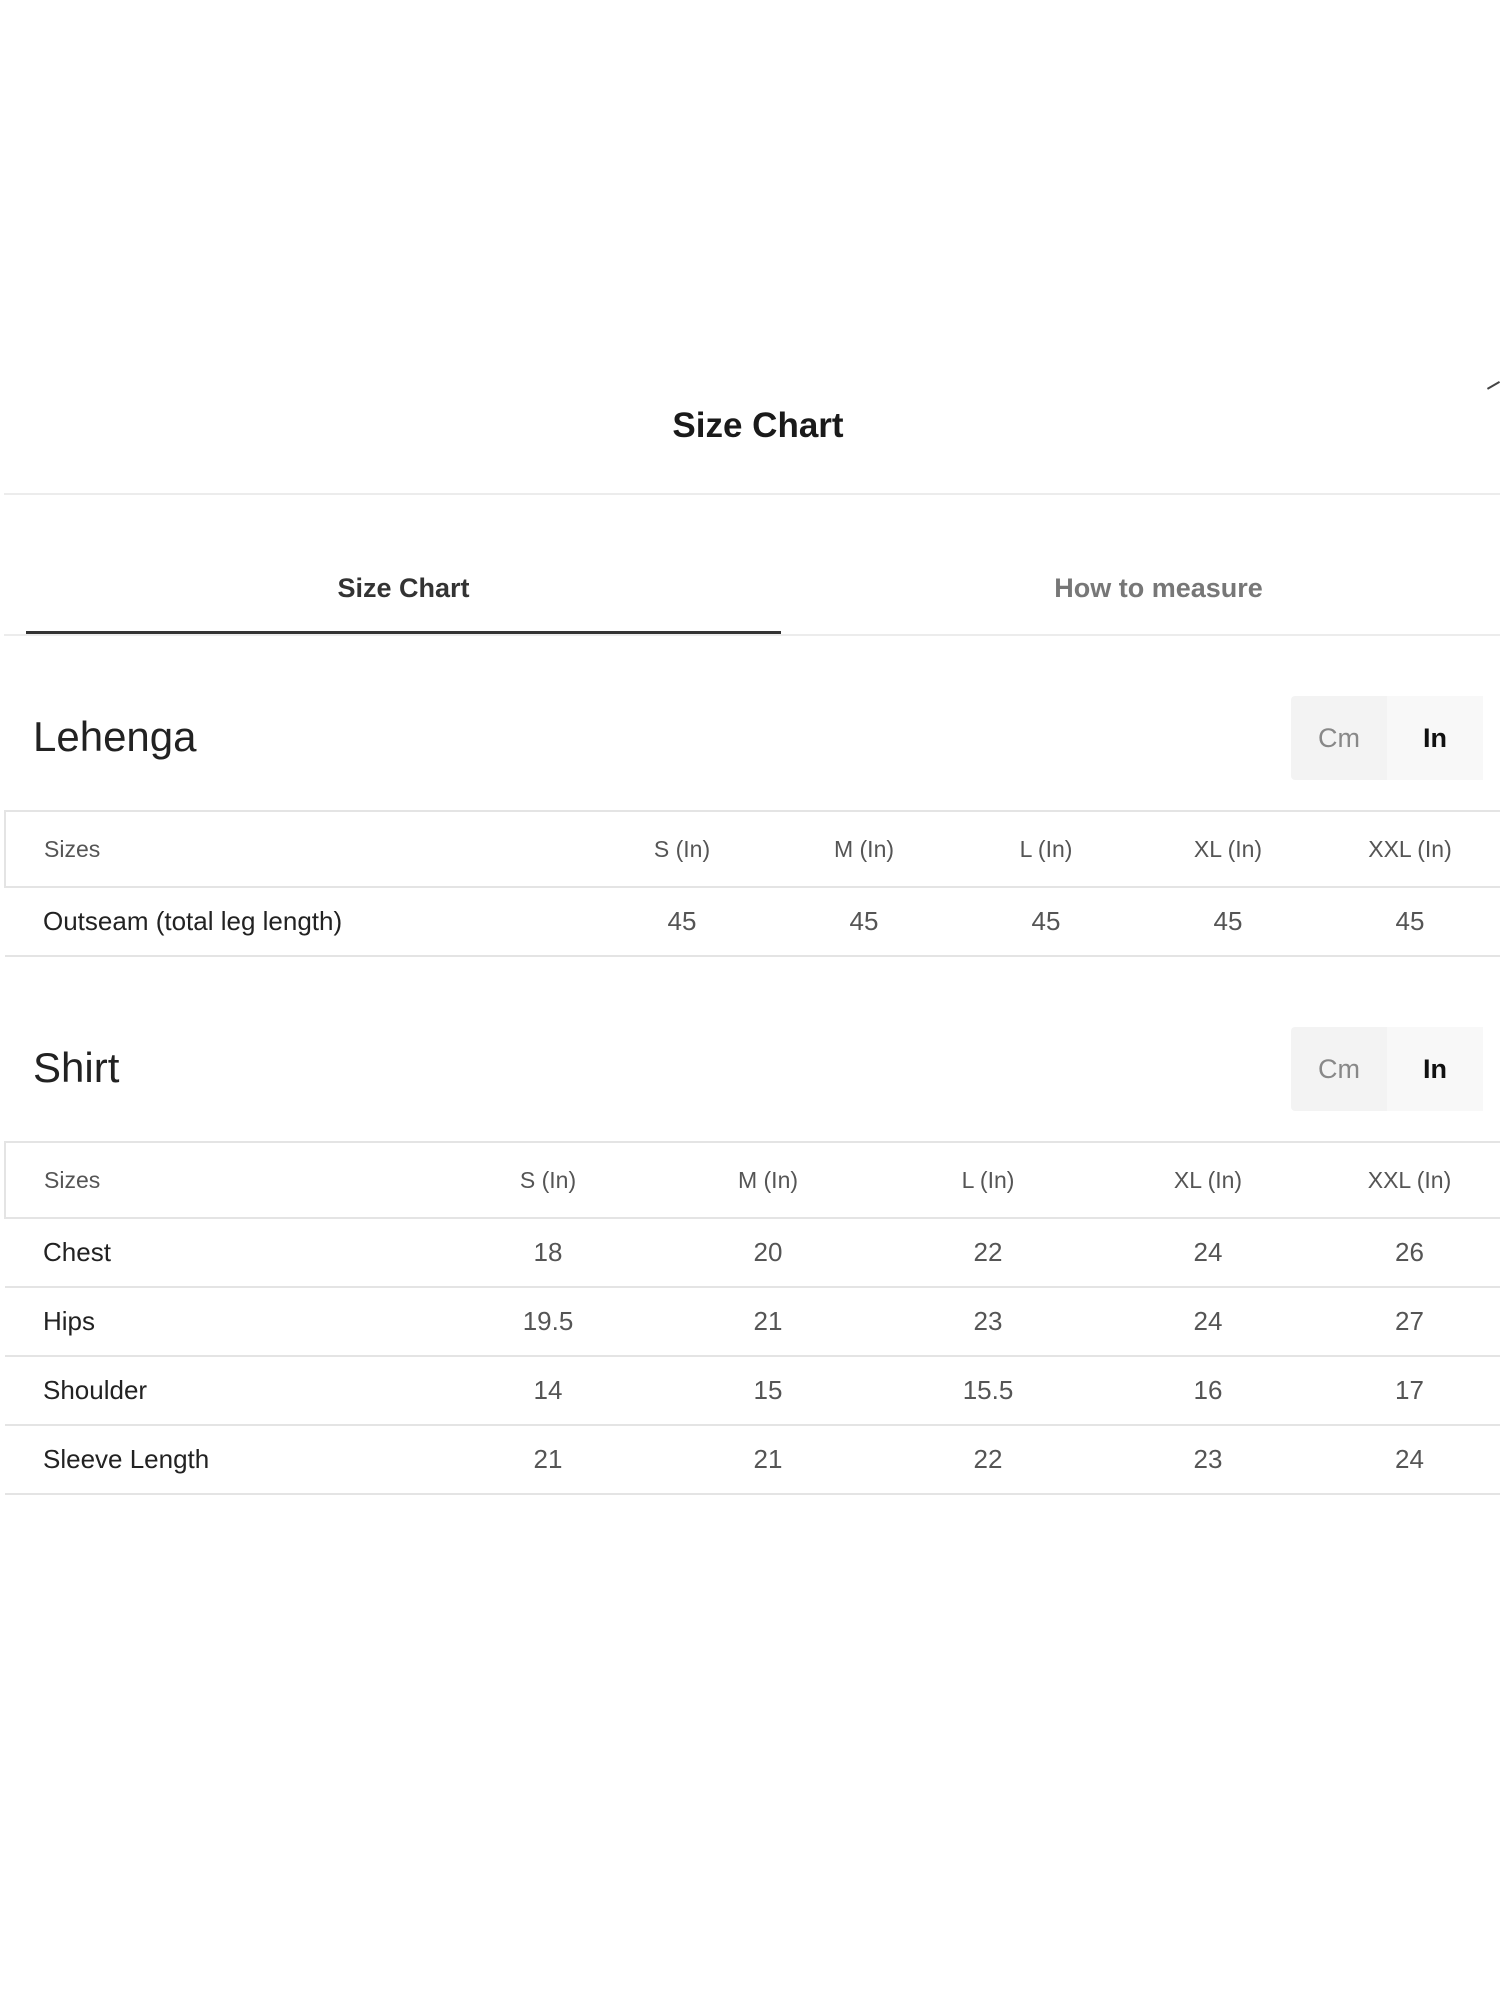 The height and width of the screenshot is (2000, 1500). Describe the element at coordinates (548, 1391) in the screenshot. I see `table-cell: 14` at that location.